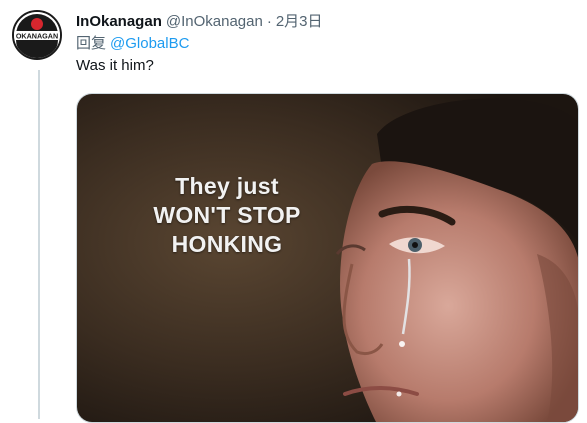 This screenshot has height=423, width=587. Describe the element at coordinates (39, 244) in the screenshot. I see `thread-connector-line` at that location.